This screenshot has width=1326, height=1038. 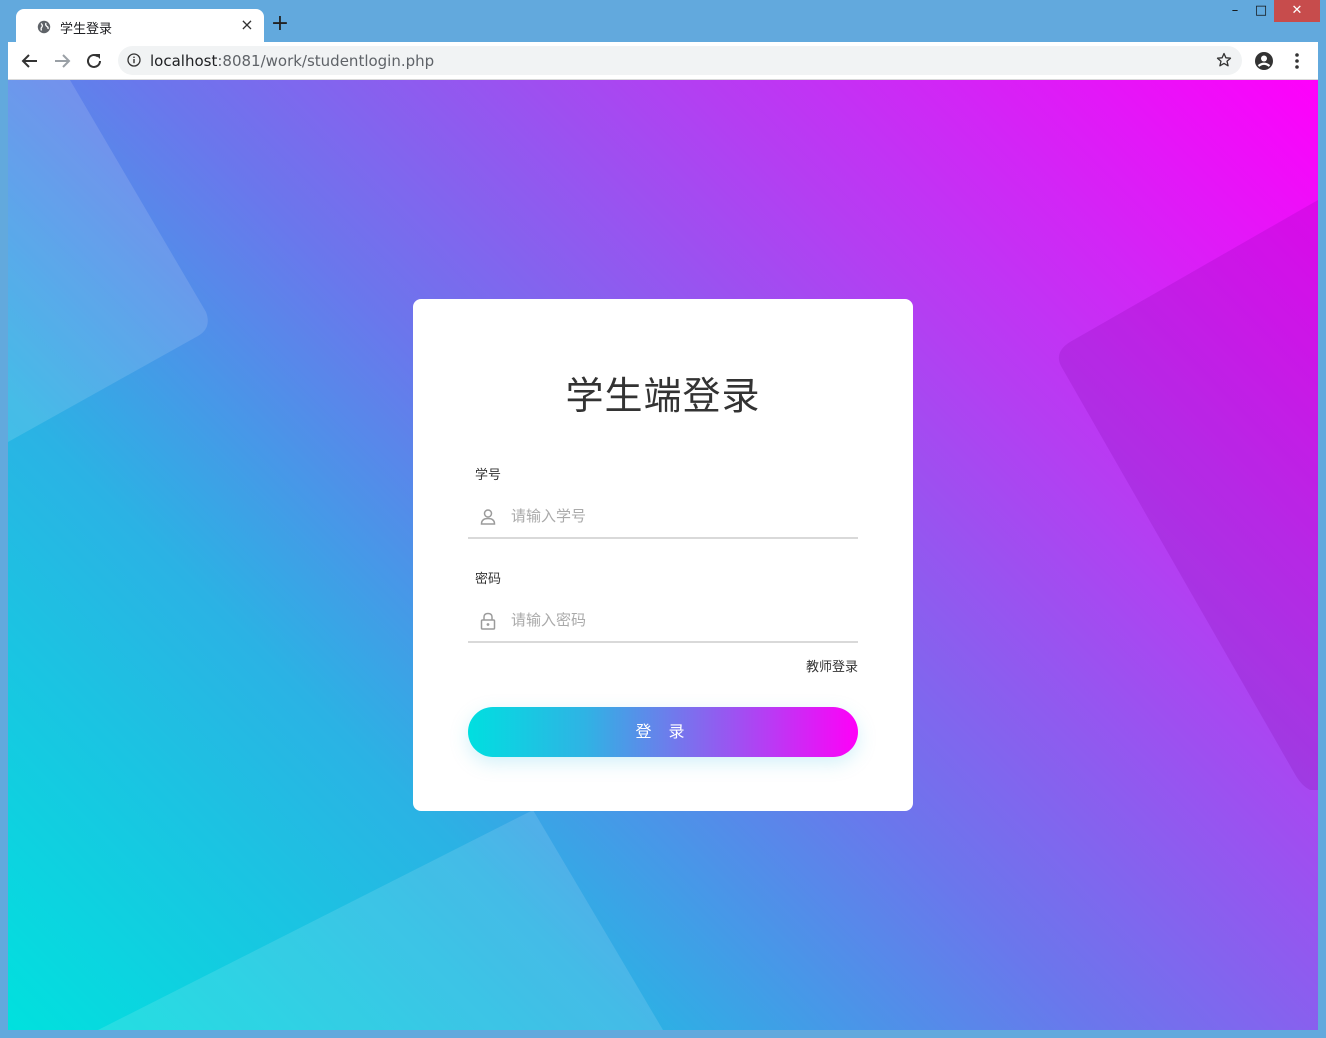 I want to click on url-text: localhost:8081/work/studentlogin.php, so click(x=292, y=61).